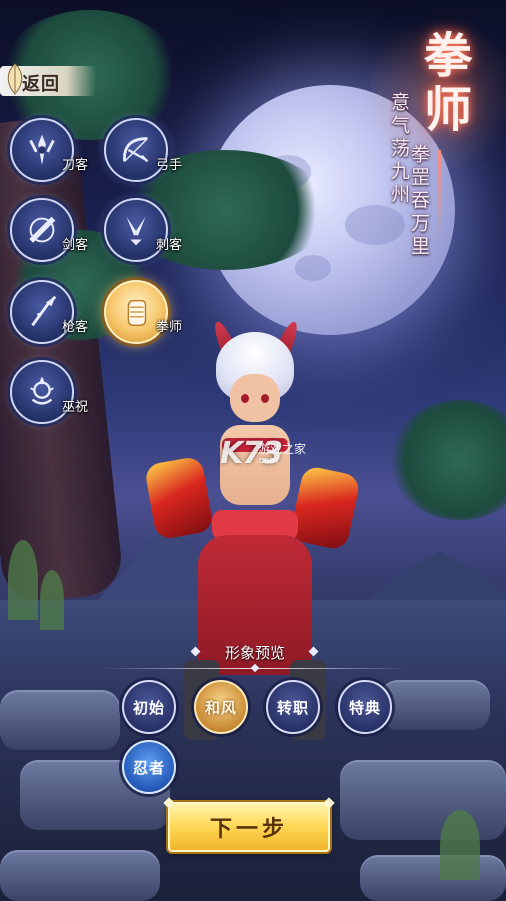 The image size is (506, 901). What do you see at coordinates (60, 230) in the screenshot?
I see `class-button-jianke: 剑客` at bounding box center [60, 230].